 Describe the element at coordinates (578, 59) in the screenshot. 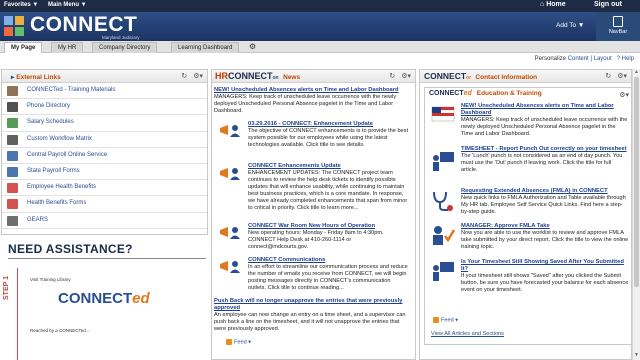

I see `personalize-content-link: Content` at that location.